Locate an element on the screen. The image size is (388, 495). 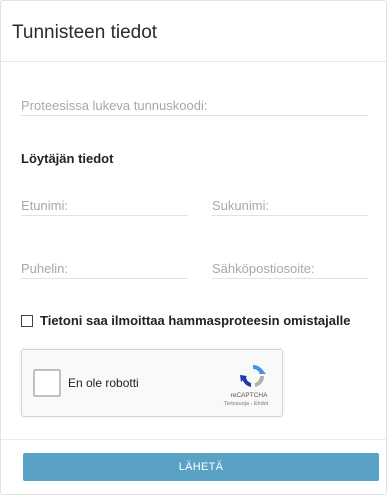
lastname-input is located at coordinates (290, 205).